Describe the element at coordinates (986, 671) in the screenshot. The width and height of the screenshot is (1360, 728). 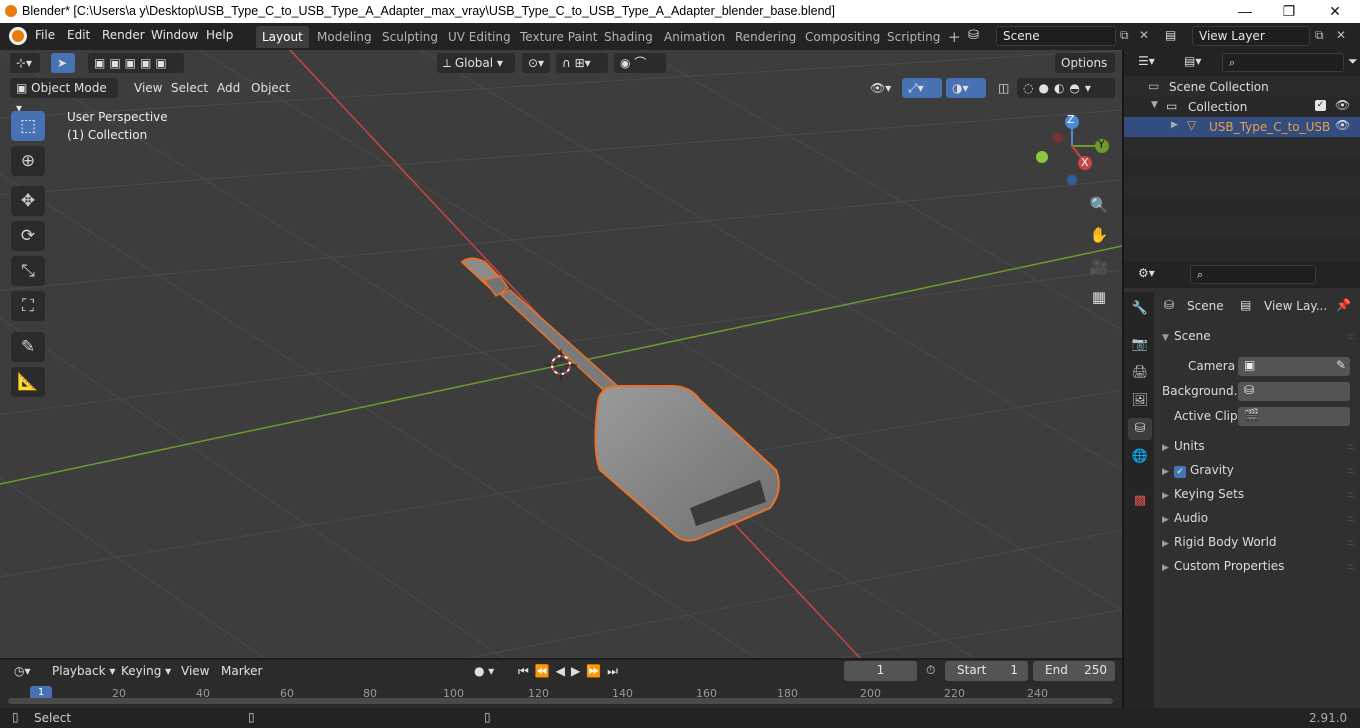
I see `start-frame-field: Start 1` at that location.